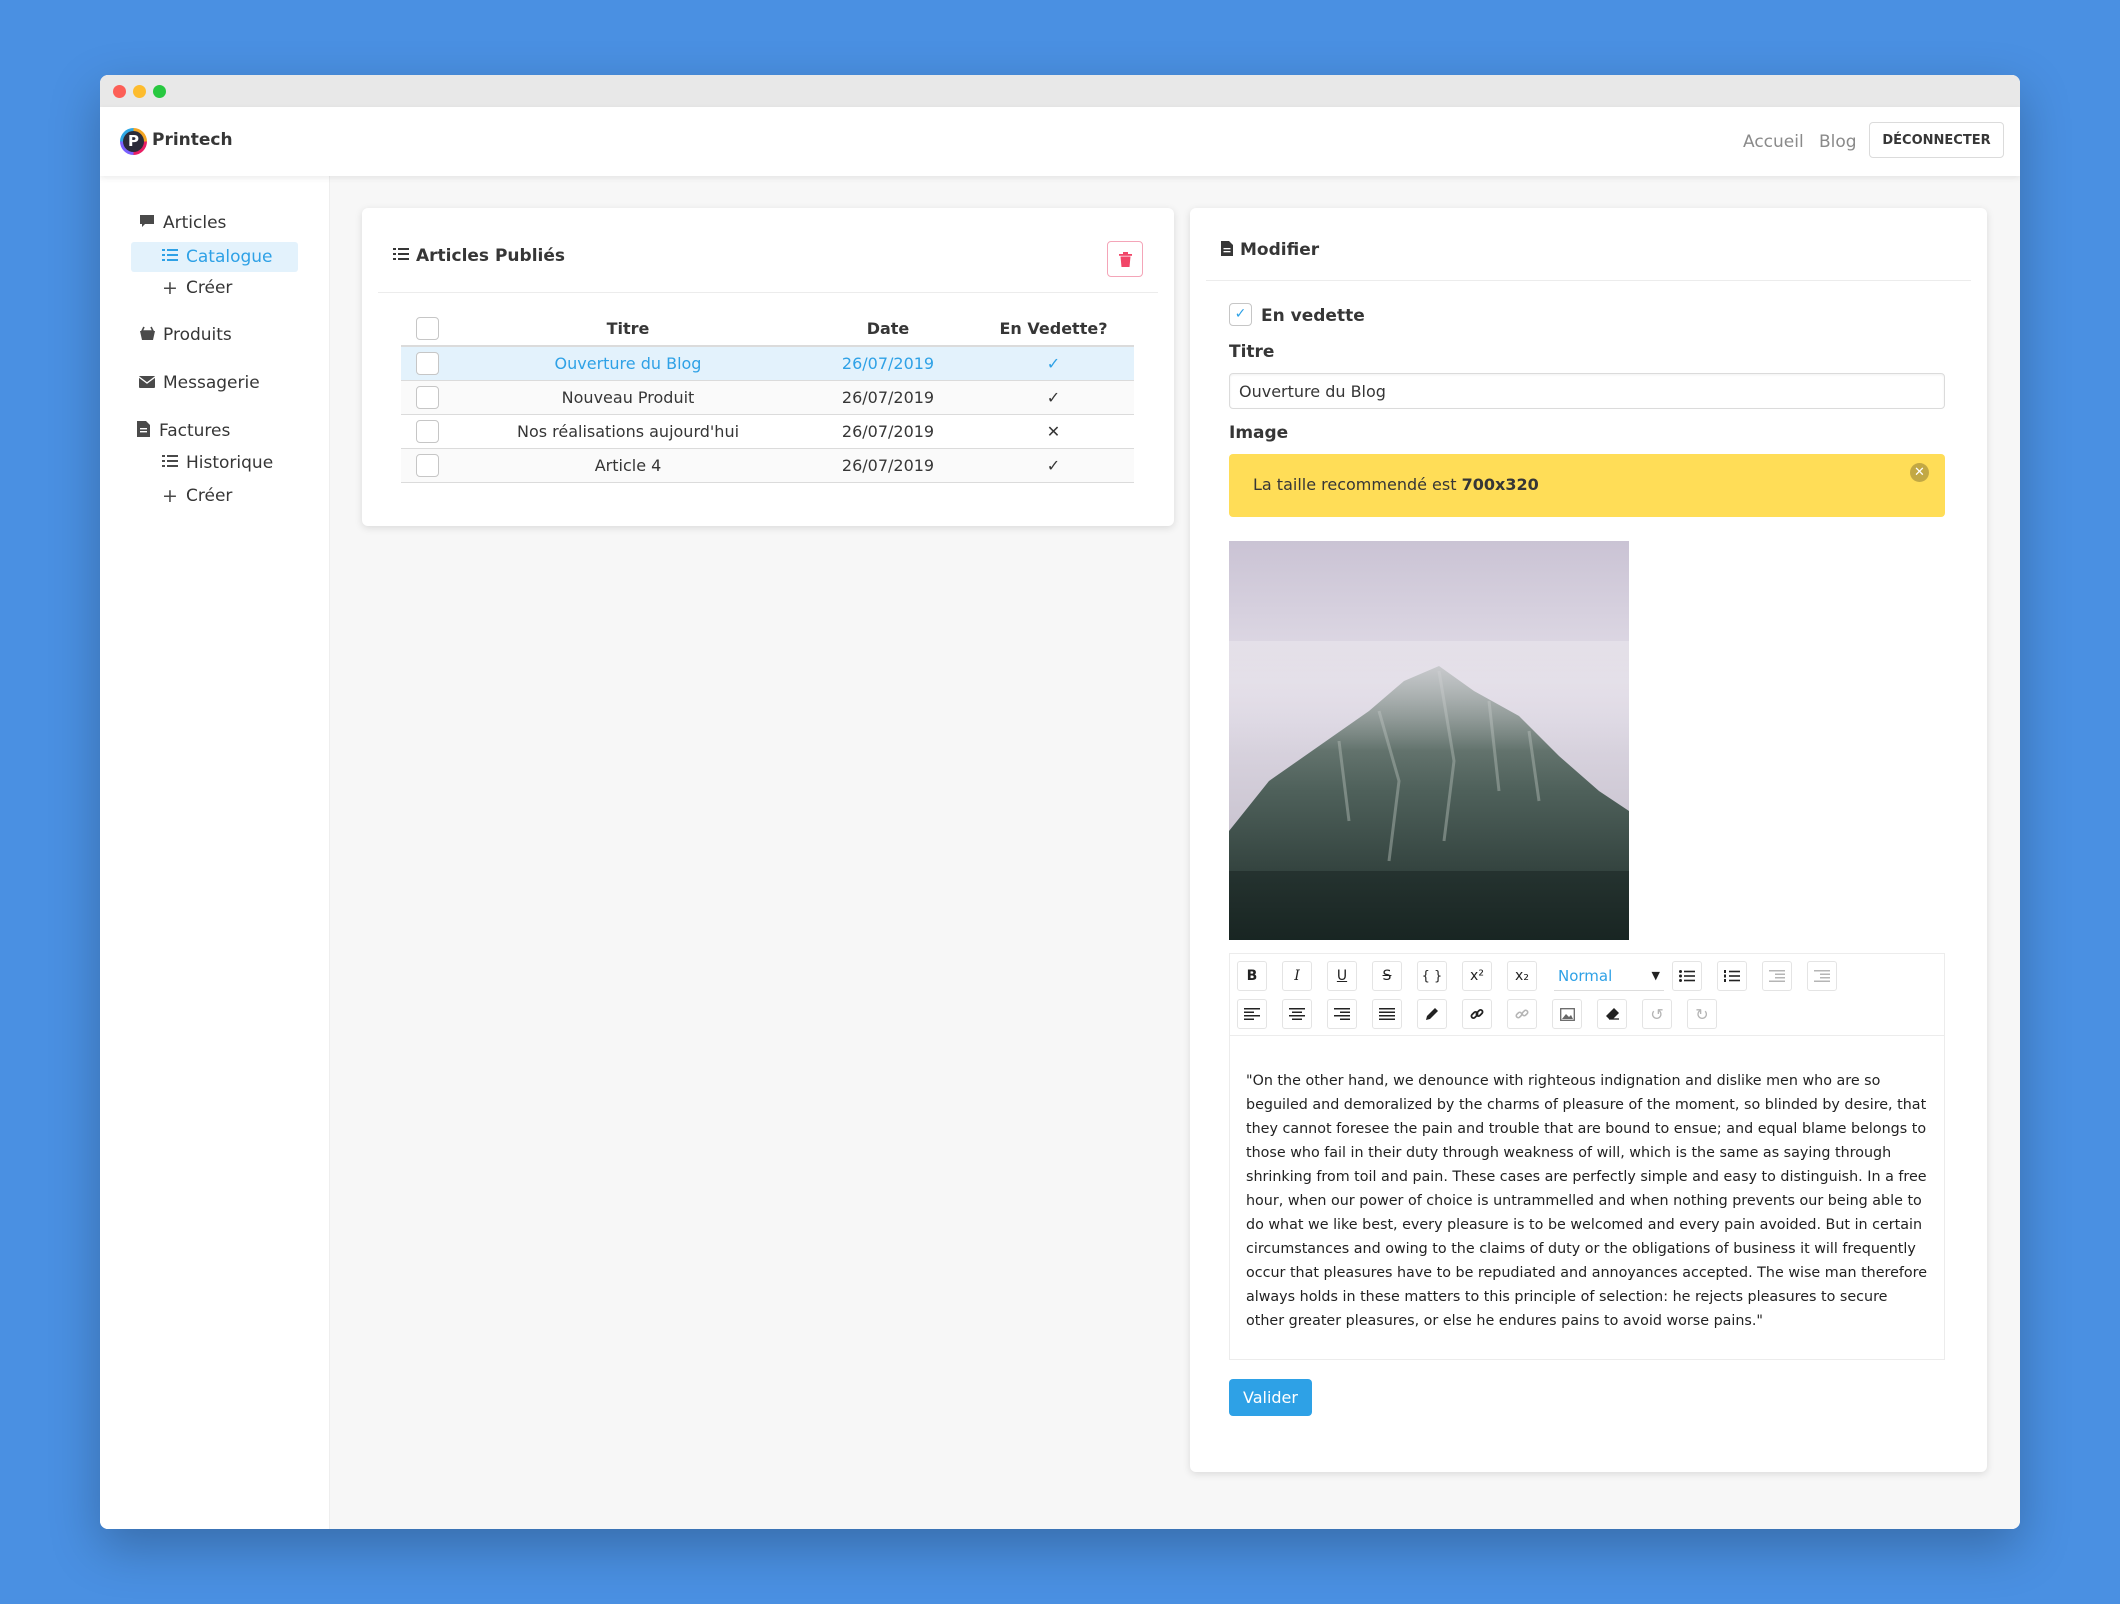 This screenshot has width=2120, height=1604. I want to click on row-title: Ouverture du Blog, so click(628, 363).